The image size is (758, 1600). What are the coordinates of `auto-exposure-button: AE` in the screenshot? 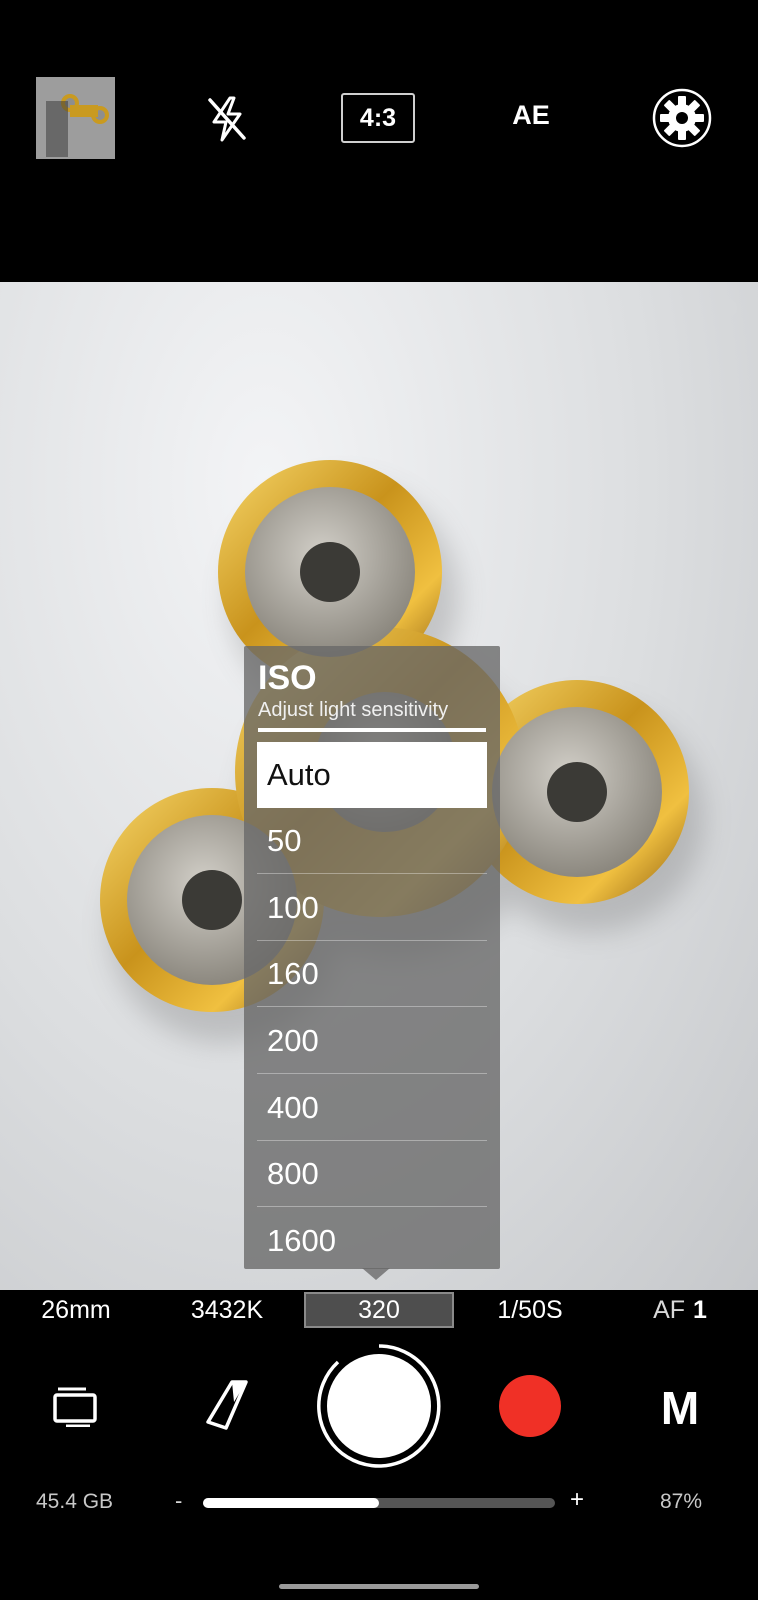 It's located at (531, 119).